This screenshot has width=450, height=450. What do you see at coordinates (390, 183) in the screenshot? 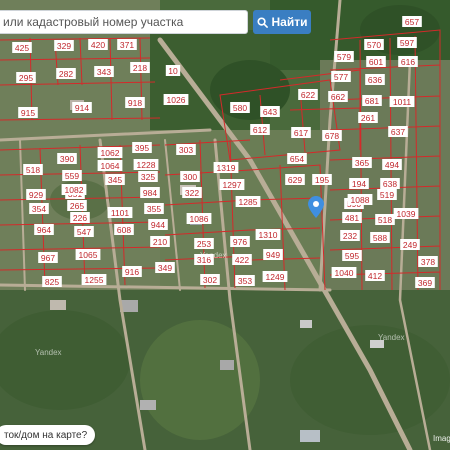
I see `parcel-number-label: 638` at bounding box center [390, 183].